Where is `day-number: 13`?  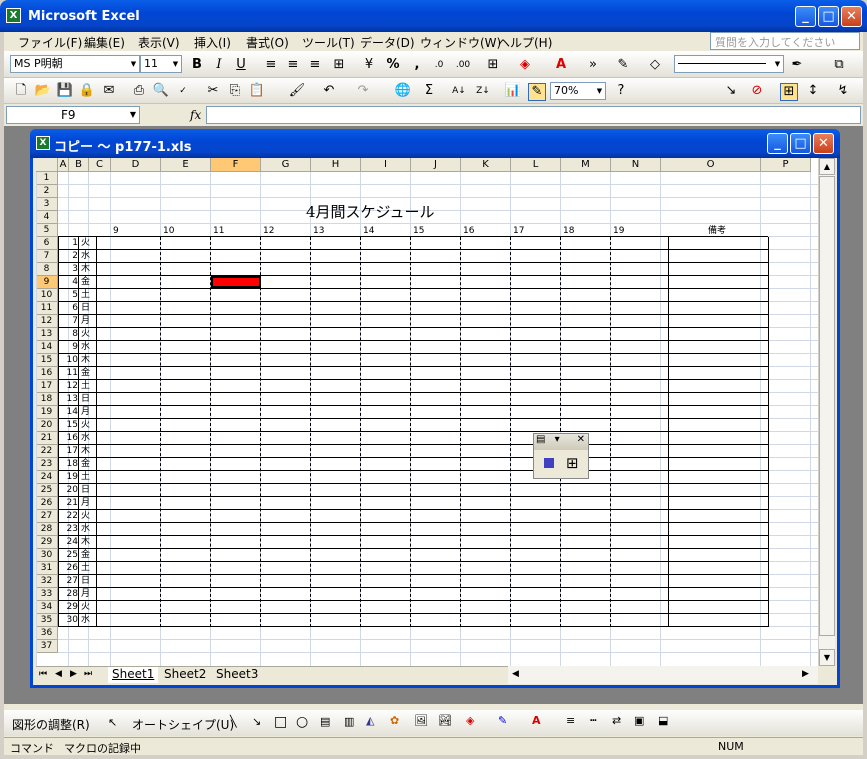 day-number: 13 is located at coordinates (68, 399).